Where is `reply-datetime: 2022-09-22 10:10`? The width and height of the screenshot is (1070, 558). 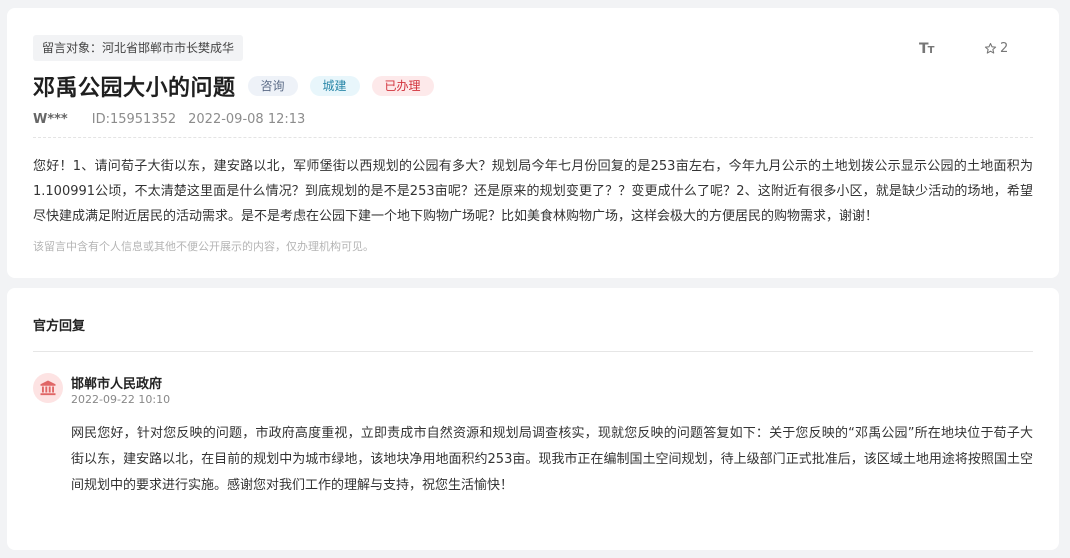 reply-datetime: 2022-09-22 10:10 is located at coordinates (121, 399).